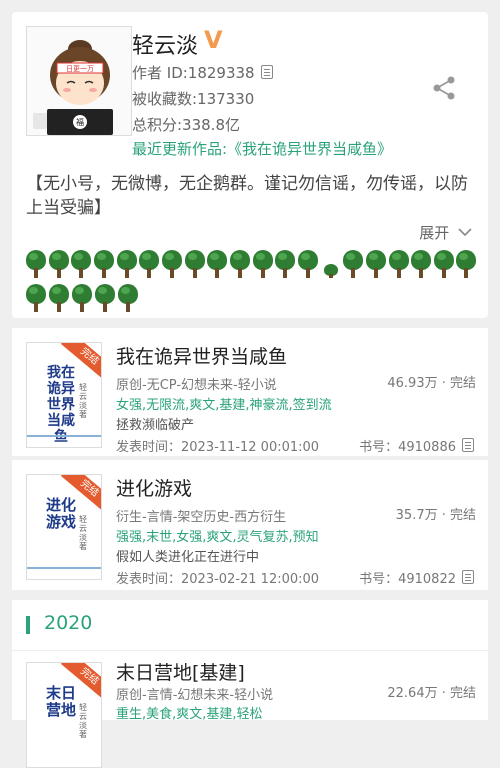 This screenshot has height=768, width=500. Describe the element at coordinates (262, 148) in the screenshot. I see `latest-work-link: 最近更新作品:《我在诡异世界当咸鱼》` at that location.